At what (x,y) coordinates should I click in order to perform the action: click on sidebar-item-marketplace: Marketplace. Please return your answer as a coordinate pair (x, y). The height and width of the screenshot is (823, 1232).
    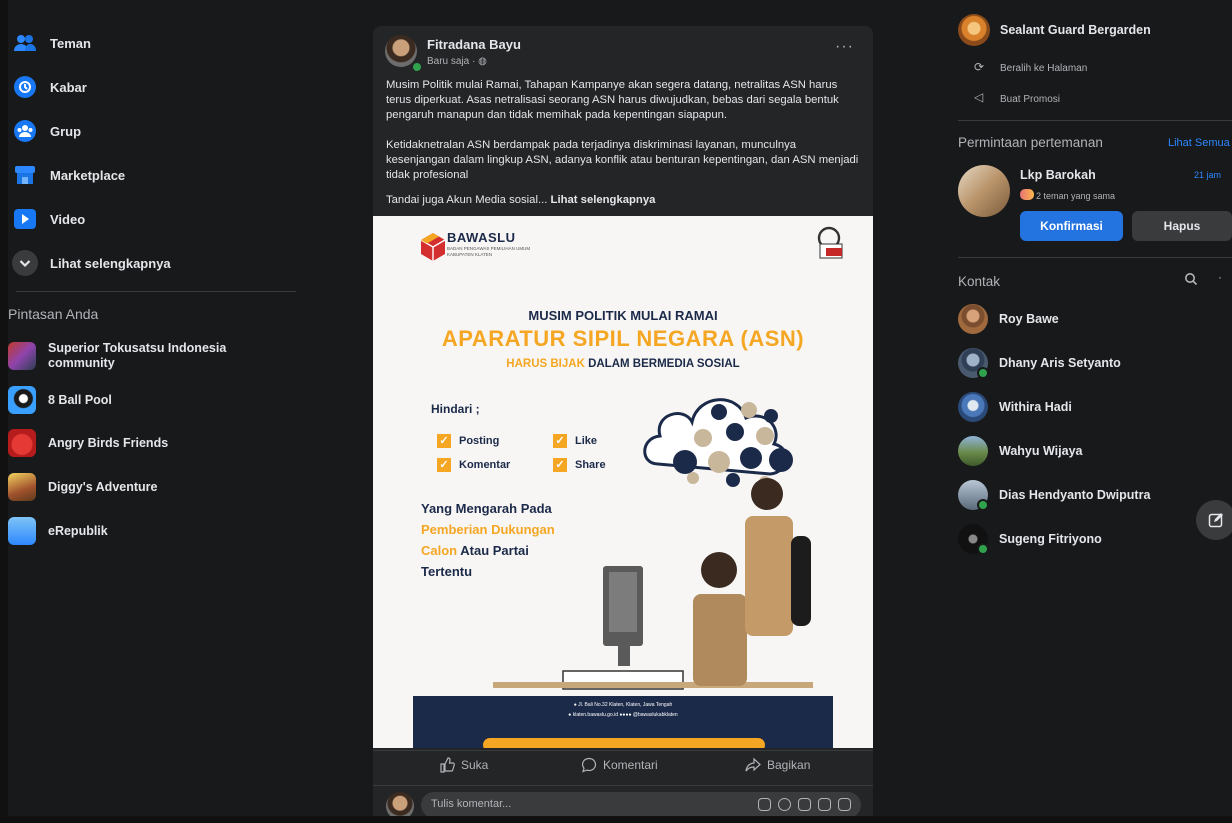
    Looking at the image, I should click on (149, 175).